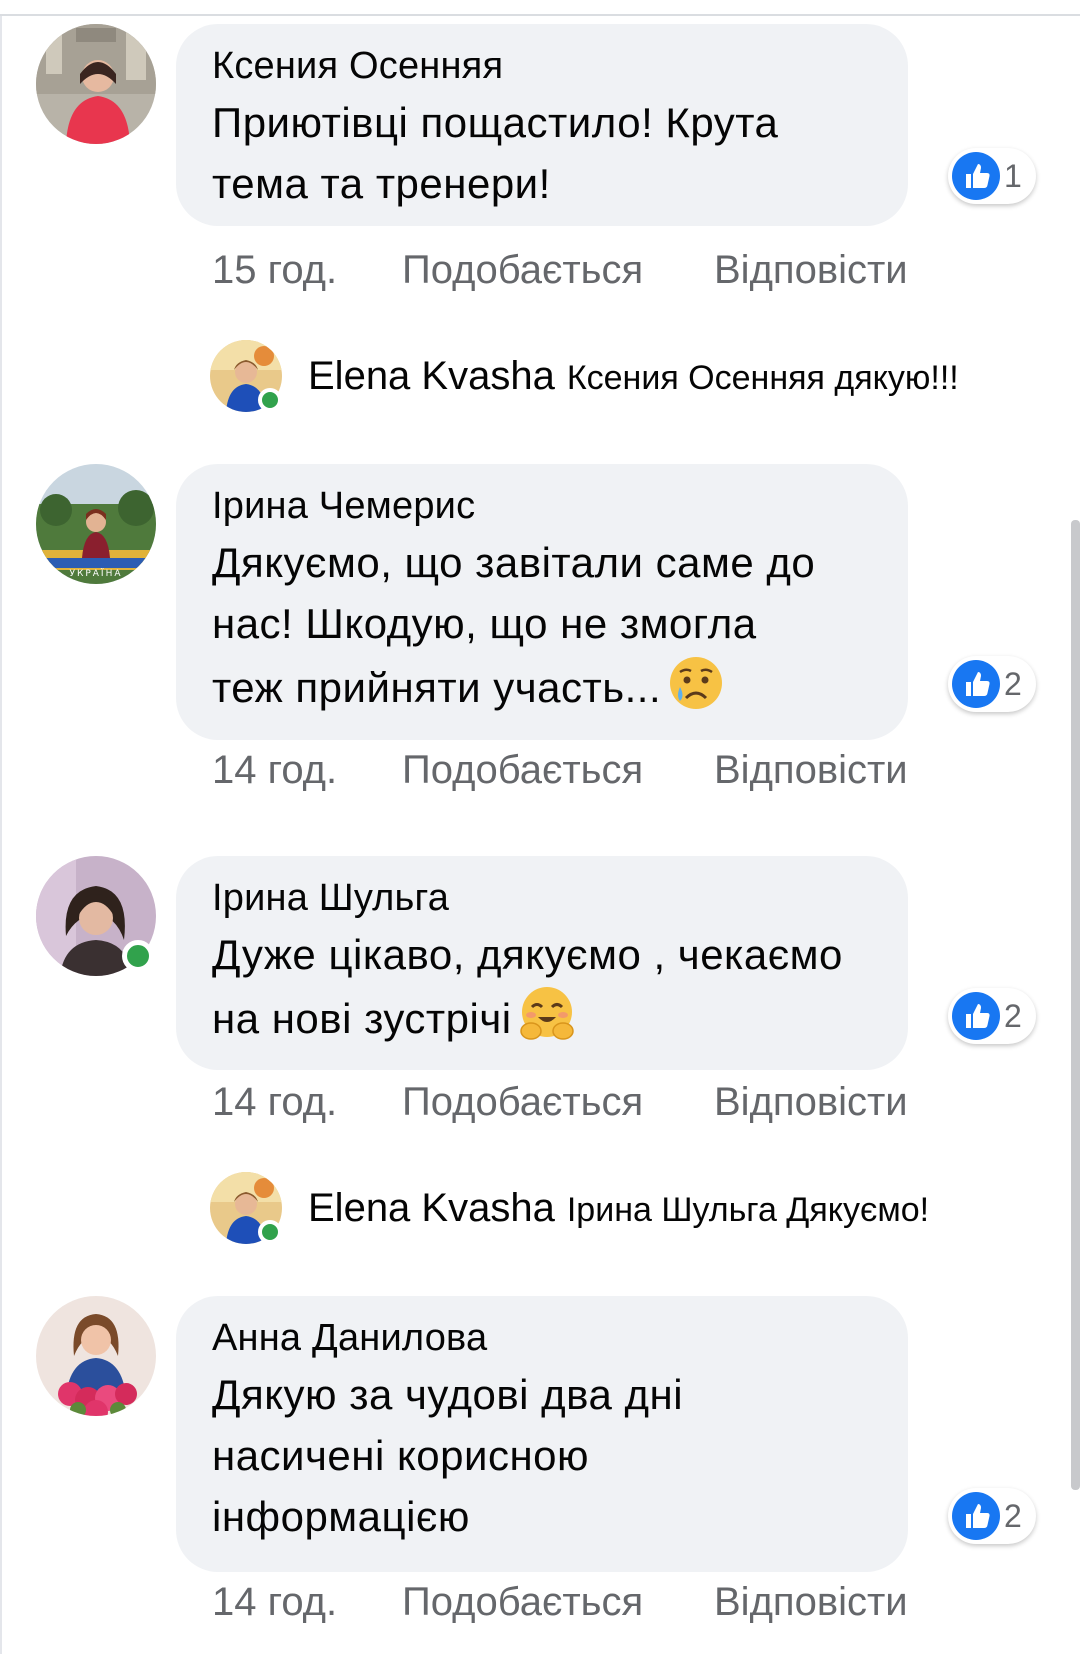 This screenshot has height=1654, width=1080. Describe the element at coordinates (1013, 176) in the screenshot. I see `reaction-count: 1` at that location.